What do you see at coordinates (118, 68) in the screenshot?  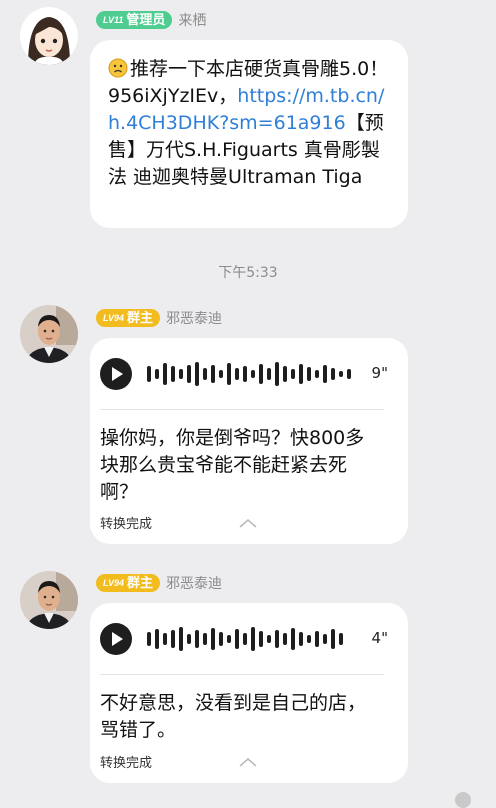 I see `worried-face-emoji-icon` at bounding box center [118, 68].